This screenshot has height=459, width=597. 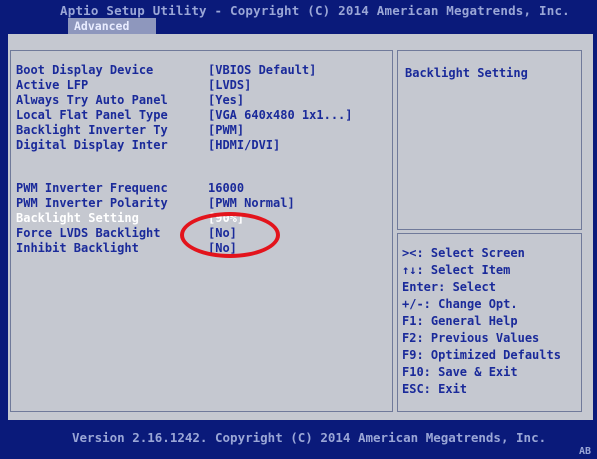 What do you see at coordinates (481, 355) in the screenshot?
I see `hotkey-optimized-defaults: F9: Optimized Defaults` at bounding box center [481, 355].